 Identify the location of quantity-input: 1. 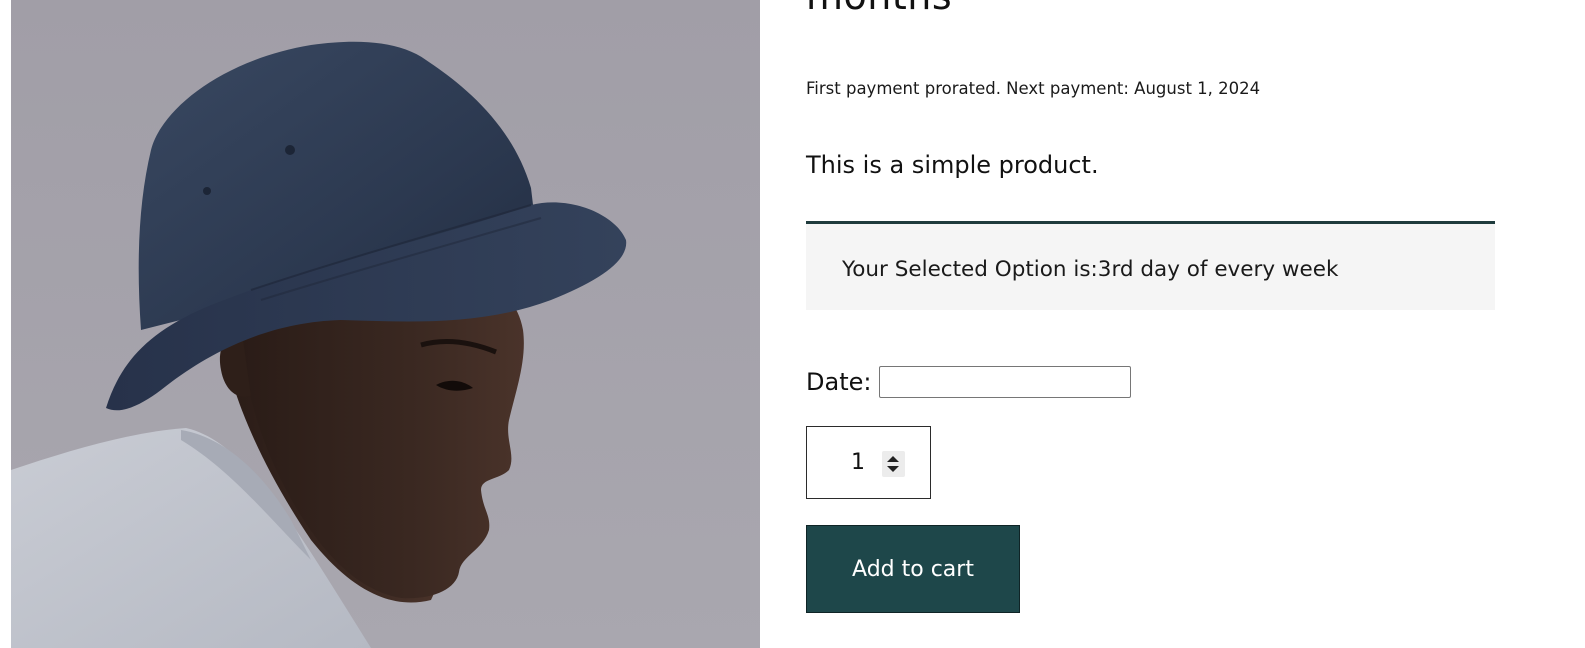
(868, 462).